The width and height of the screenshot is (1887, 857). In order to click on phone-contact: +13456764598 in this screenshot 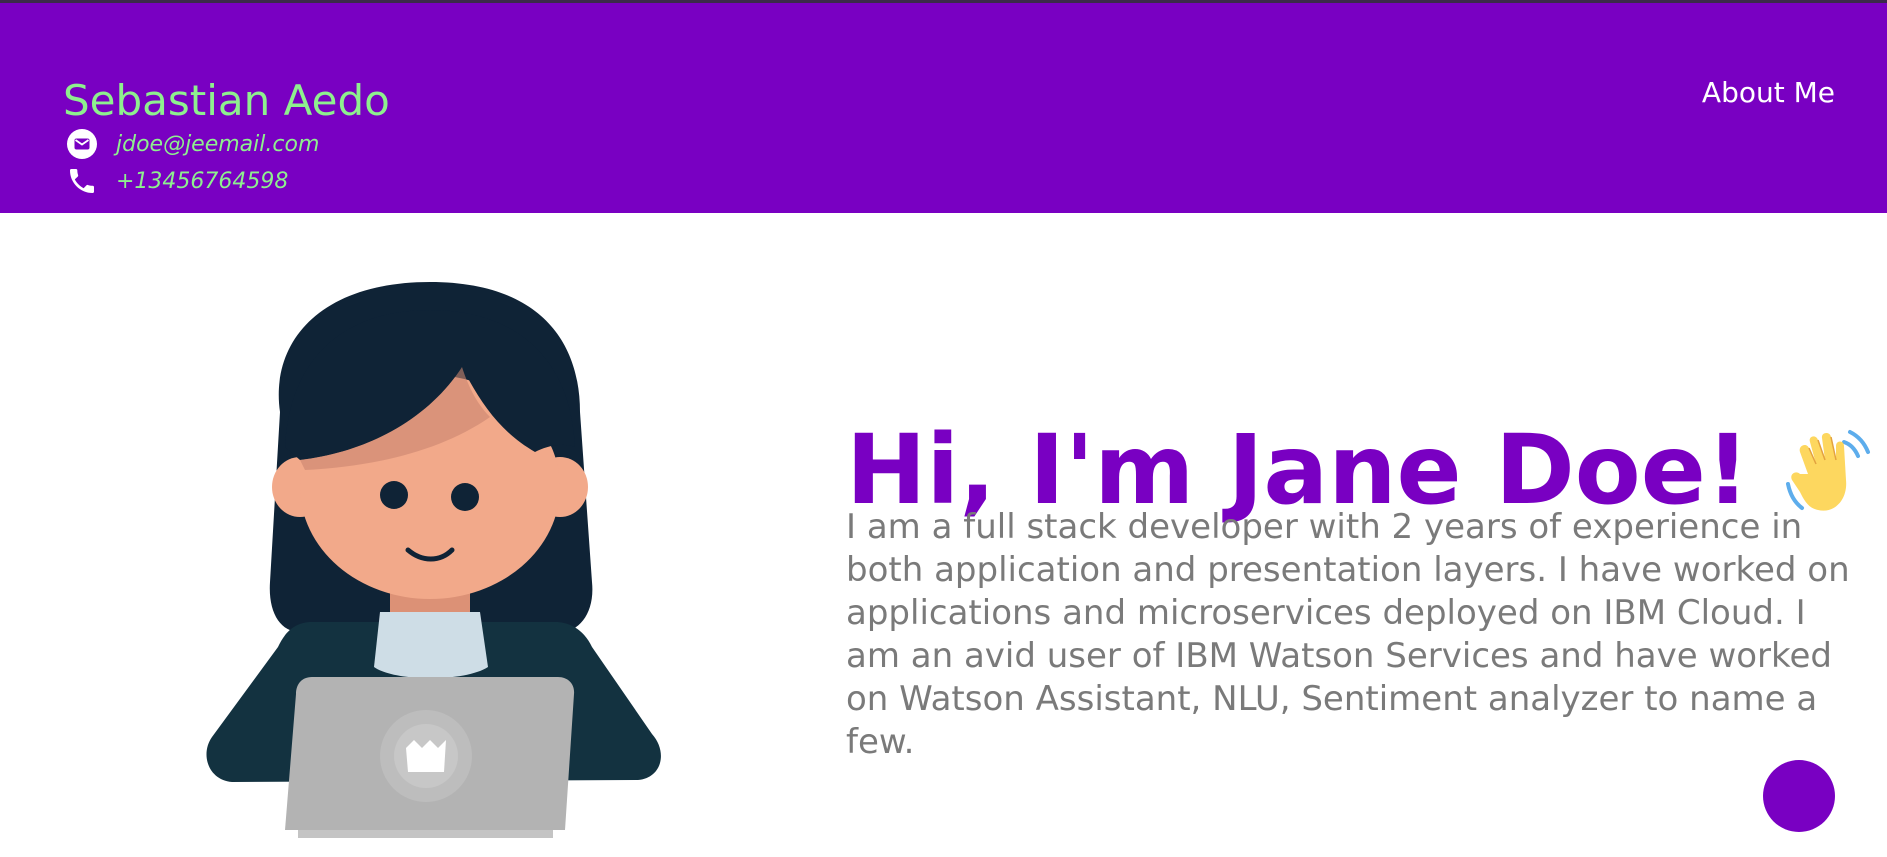, I will do `click(177, 181)`.